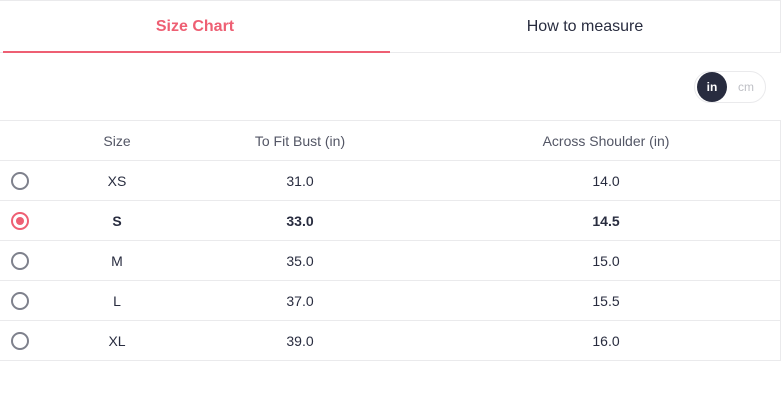  I want to click on header-shoulder: Across Shoulder (in), so click(606, 140).